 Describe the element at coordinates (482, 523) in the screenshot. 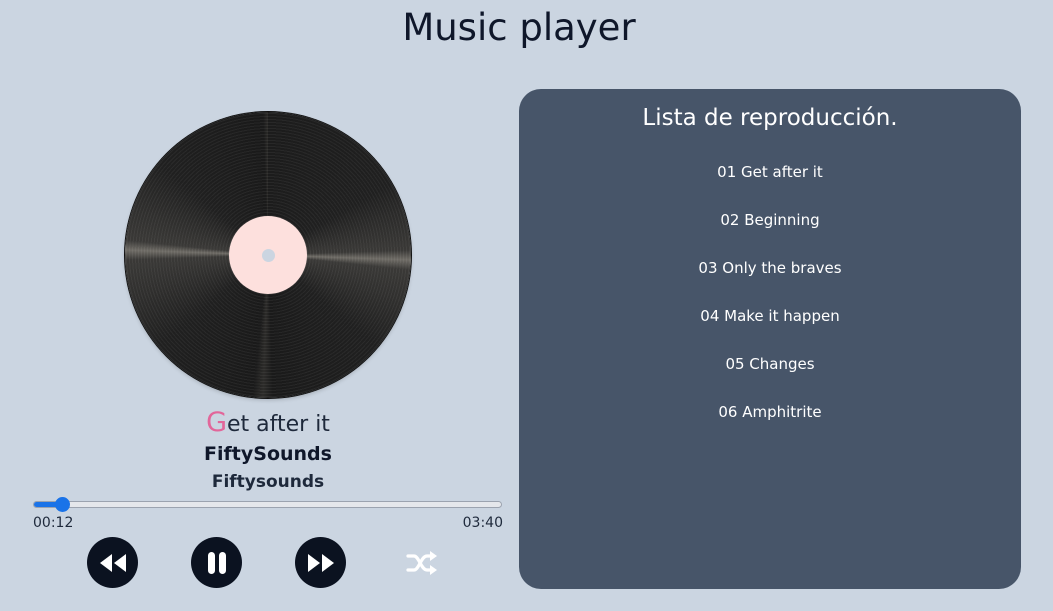

I see `total-time: 03:40` at that location.